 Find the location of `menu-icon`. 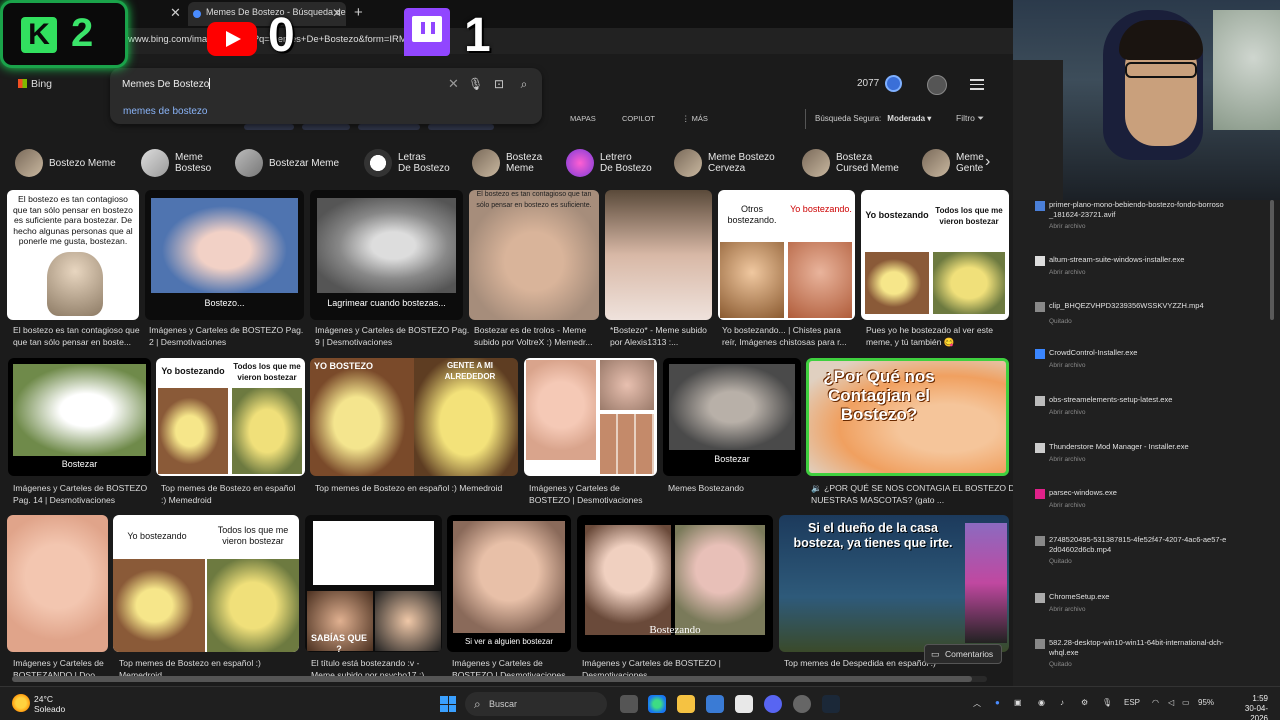

menu-icon is located at coordinates (977, 84).